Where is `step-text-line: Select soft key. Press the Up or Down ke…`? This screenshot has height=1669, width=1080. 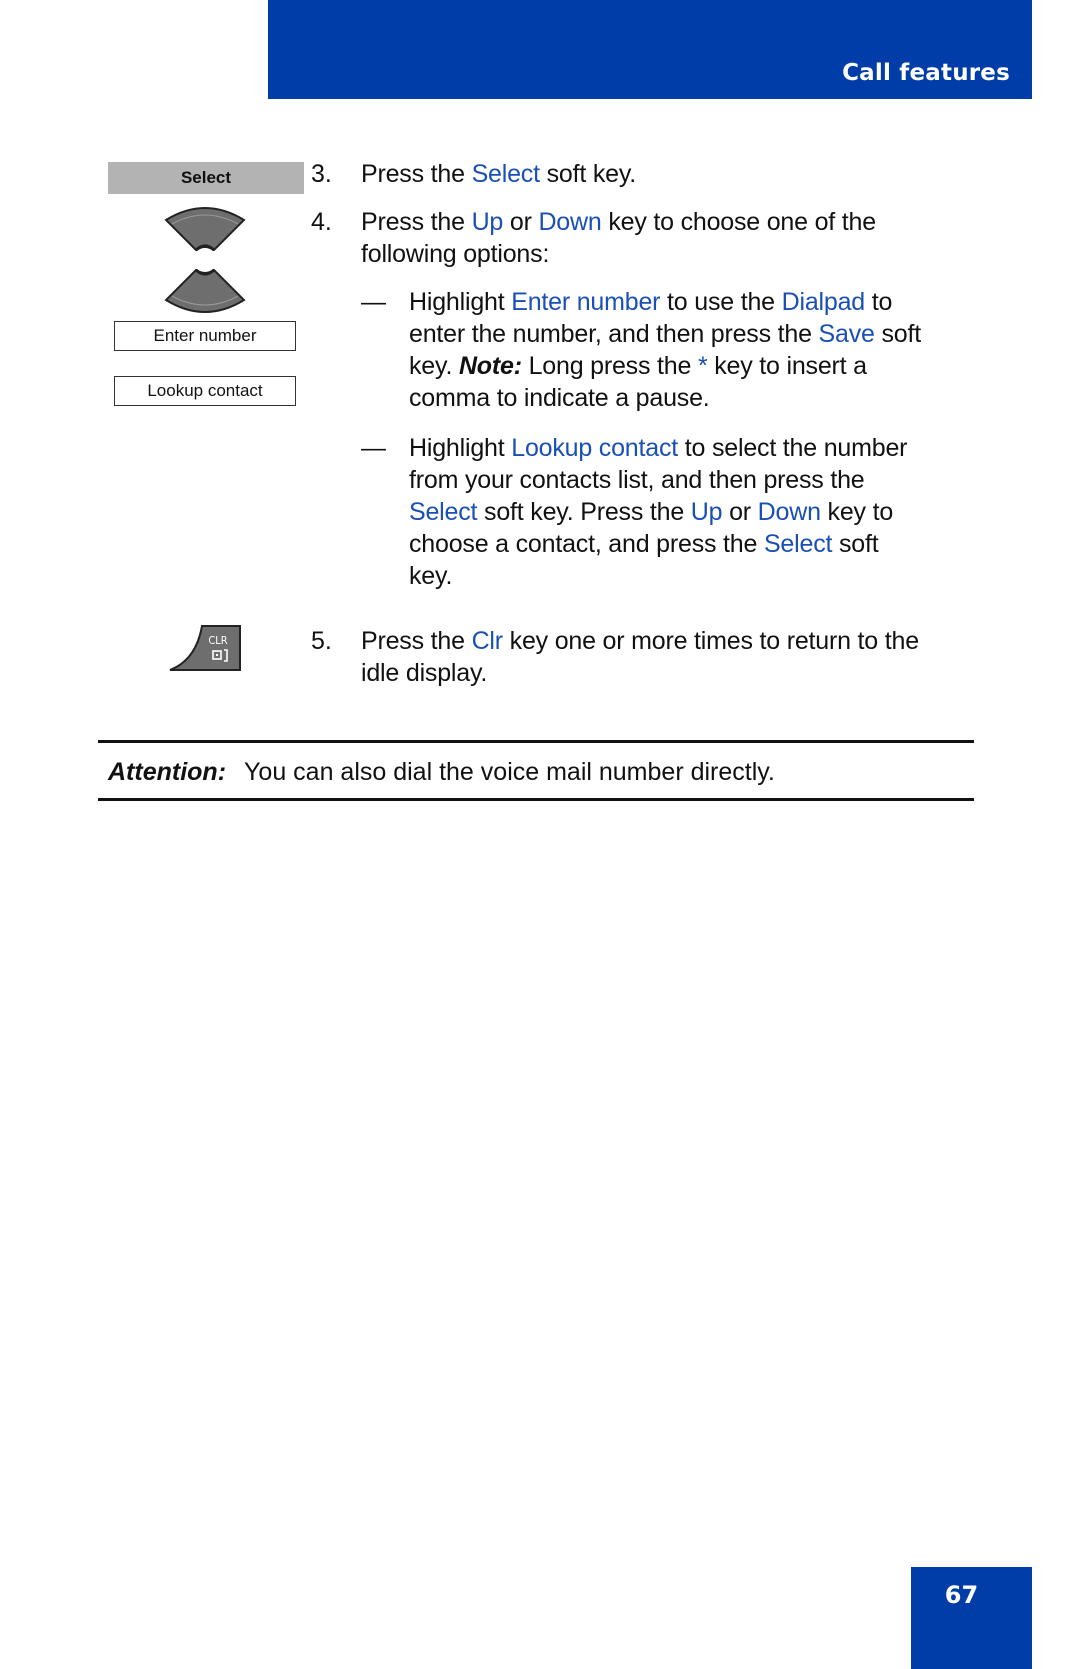
step-text-line: Select soft key. Press the Up or Down ke… is located at coordinates (651, 512).